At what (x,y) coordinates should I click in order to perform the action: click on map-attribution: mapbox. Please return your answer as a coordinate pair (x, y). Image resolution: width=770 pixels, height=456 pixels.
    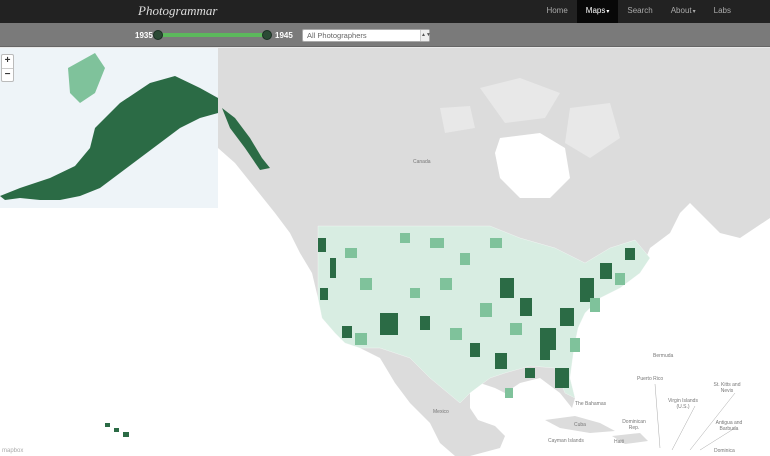
    Looking at the image, I should click on (12, 451).